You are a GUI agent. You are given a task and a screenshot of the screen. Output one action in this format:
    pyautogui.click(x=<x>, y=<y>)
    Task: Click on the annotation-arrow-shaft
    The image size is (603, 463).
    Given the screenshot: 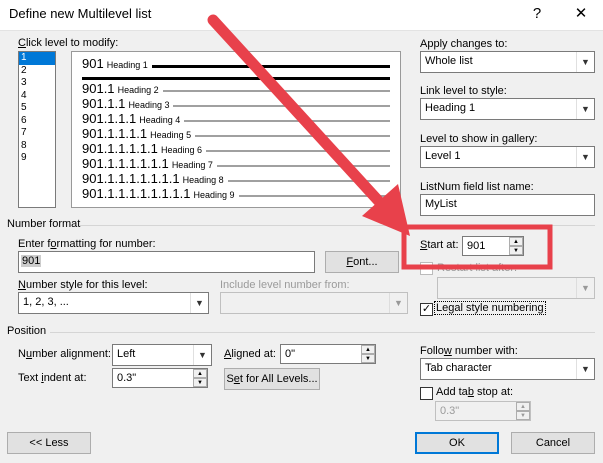 What is the action you would take?
    pyautogui.click(x=299, y=114)
    